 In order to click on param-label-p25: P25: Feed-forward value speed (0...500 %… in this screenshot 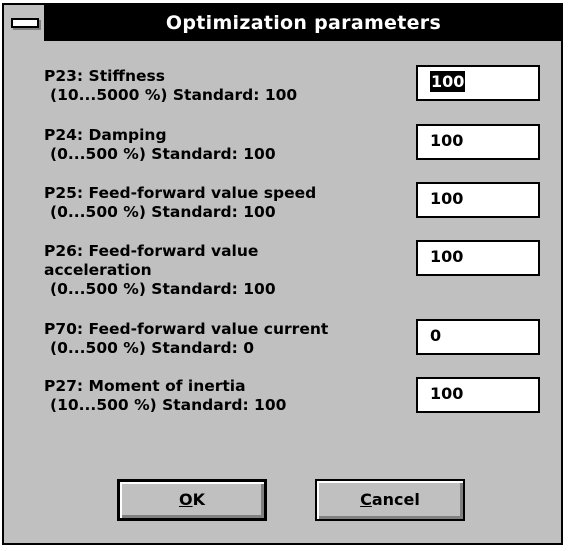, I will do `click(199, 203)`.